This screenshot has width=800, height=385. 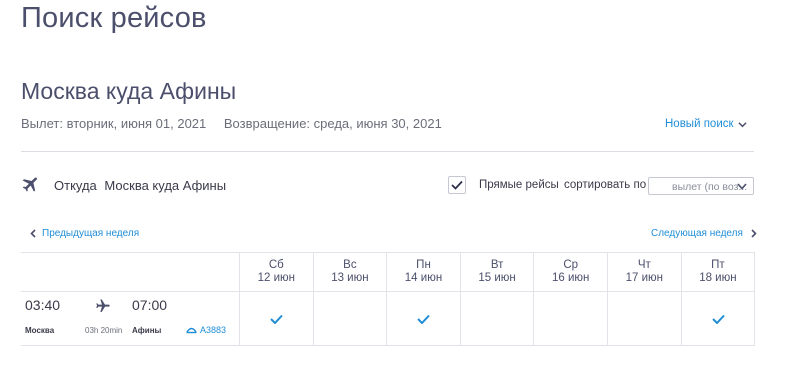 I want to click on aircraft-link: A3883, so click(x=206, y=330).